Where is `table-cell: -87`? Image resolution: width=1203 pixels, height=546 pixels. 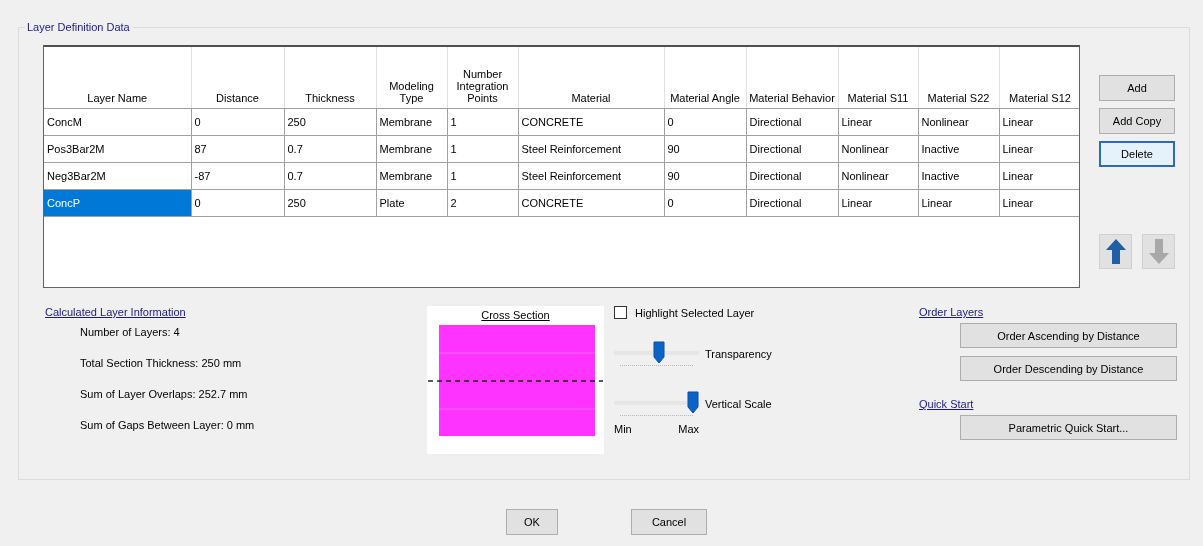 table-cell: -87 is located at coordinates (237, 176).